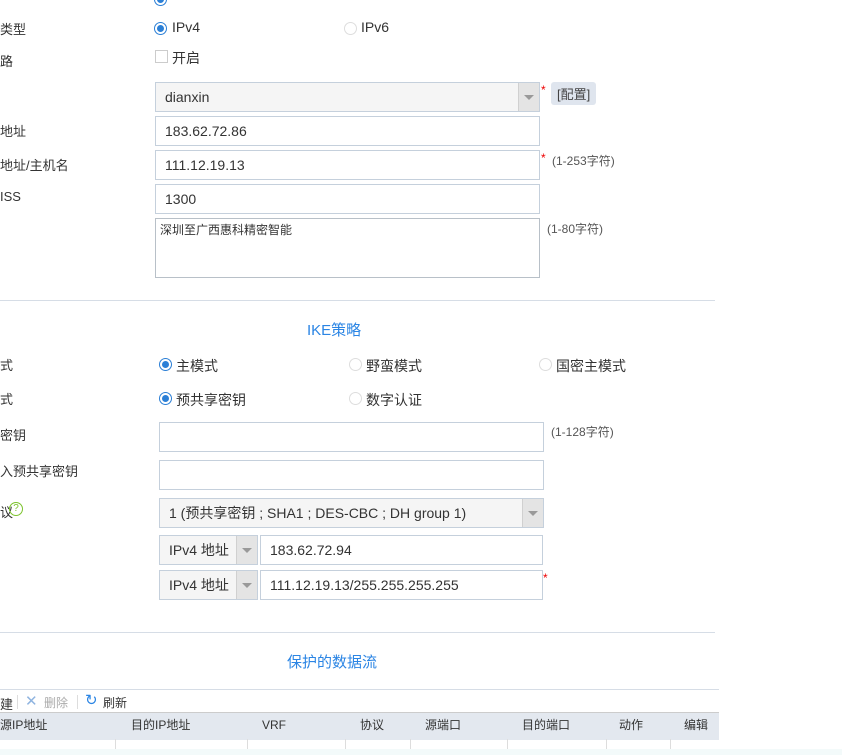 Image resolution: width=842 pixels, height=755 pixels. Describe the element at coordinates (375, 27) in the screenshot. I see `ipv6-label: IPv6` at that location.